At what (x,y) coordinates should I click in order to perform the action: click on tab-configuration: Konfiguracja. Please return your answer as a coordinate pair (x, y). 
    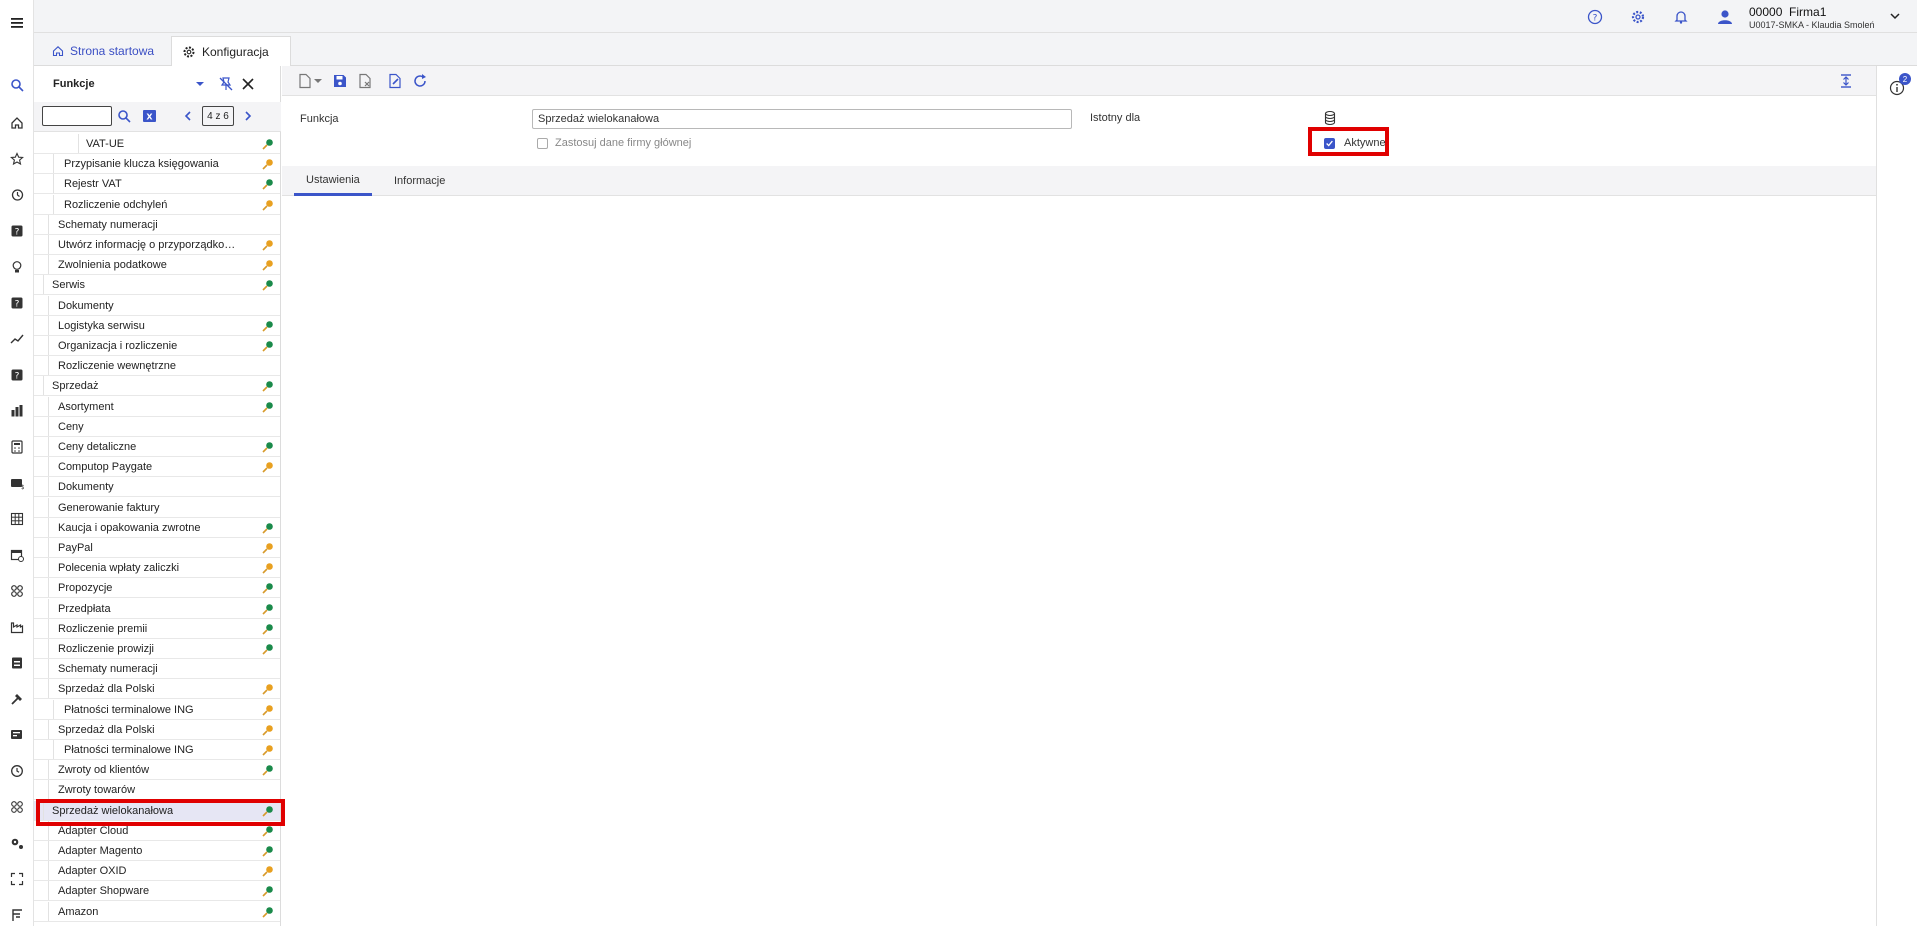
    Looking at the image, I should click on (231, 51).